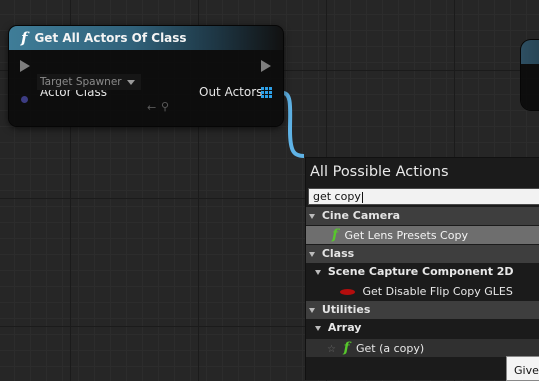 The image size is (539, 381). Describe the element at coordinates (110, 38) in the screenshot. I see `node-title: Get All Actors Of Class` at that location.